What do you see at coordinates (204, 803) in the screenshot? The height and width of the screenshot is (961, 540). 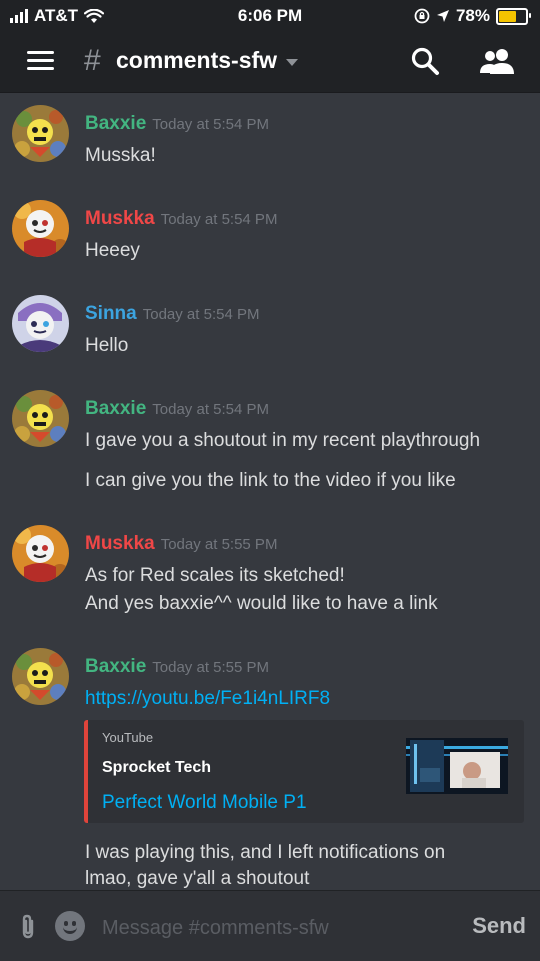 I see `embed-title: Perfect World Mobile P1` at bounding box center [204, 803].